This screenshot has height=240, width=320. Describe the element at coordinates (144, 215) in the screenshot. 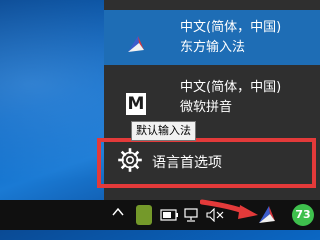

I see `green-app-icon` at that location.